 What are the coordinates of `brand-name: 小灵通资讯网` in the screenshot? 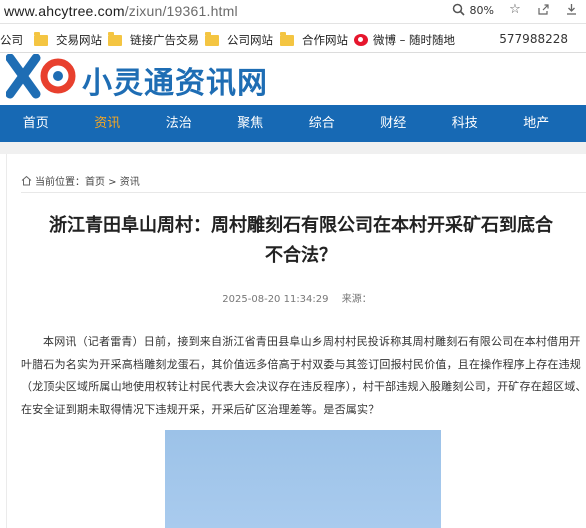 It's located at (175, 83).